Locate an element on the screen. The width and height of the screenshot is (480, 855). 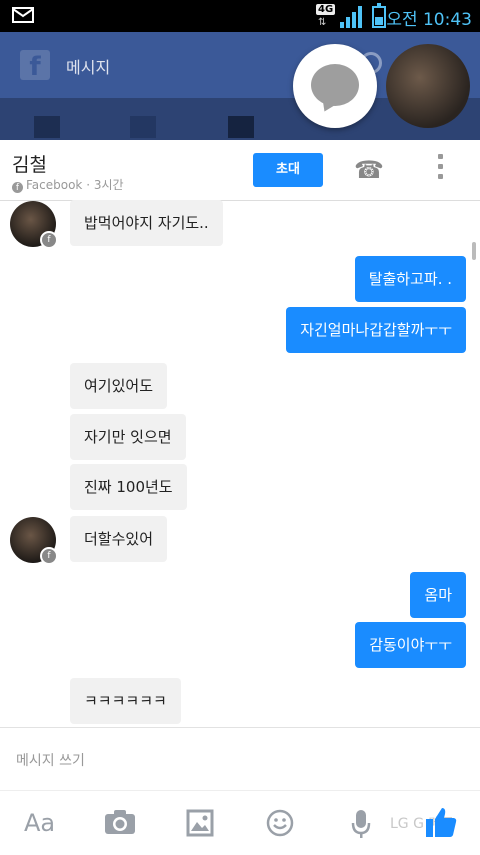
battery-icon is located at coordinates (379, 15).